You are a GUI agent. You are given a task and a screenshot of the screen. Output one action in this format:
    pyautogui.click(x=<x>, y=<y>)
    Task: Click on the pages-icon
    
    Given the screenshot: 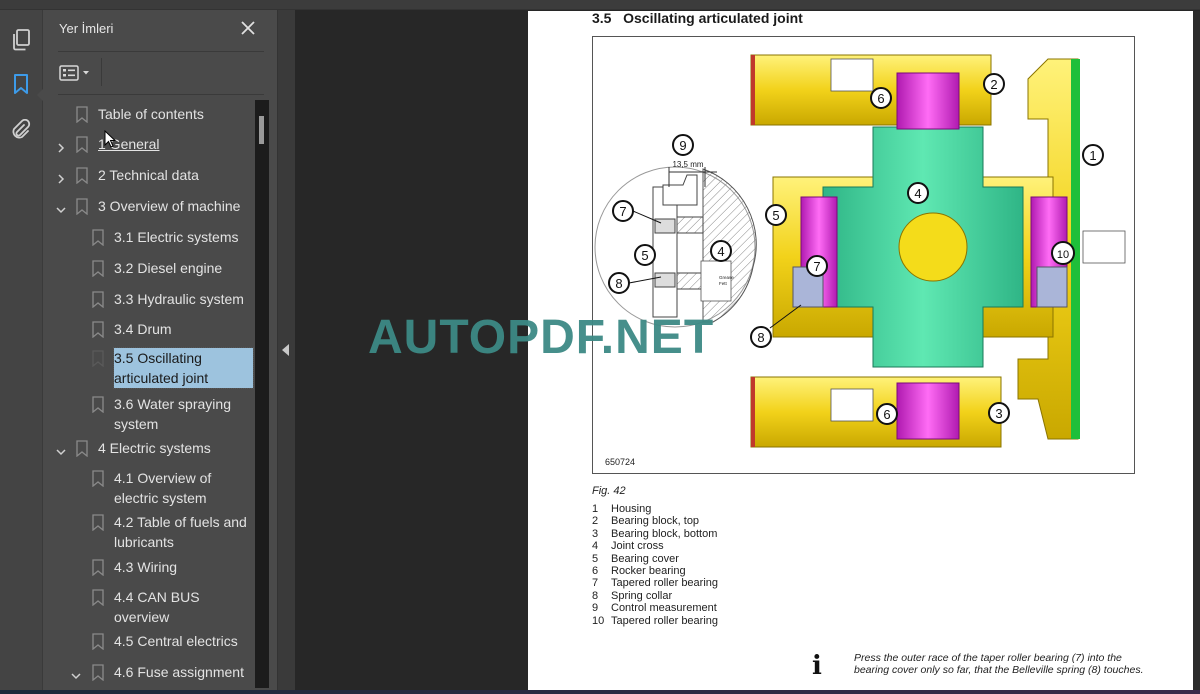 What is the action you would take?
    pyautogui.click(x=21, y=40)
    